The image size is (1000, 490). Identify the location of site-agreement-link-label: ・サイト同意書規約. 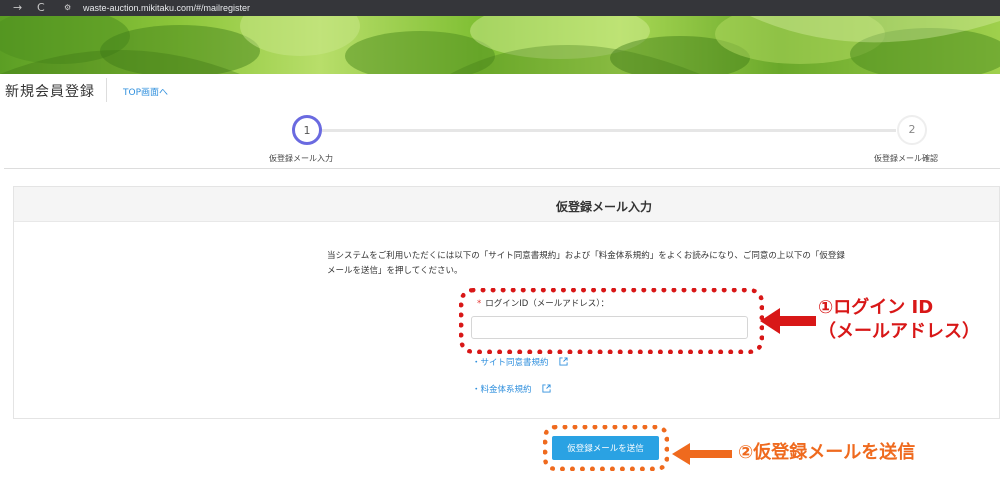
(510, 363).